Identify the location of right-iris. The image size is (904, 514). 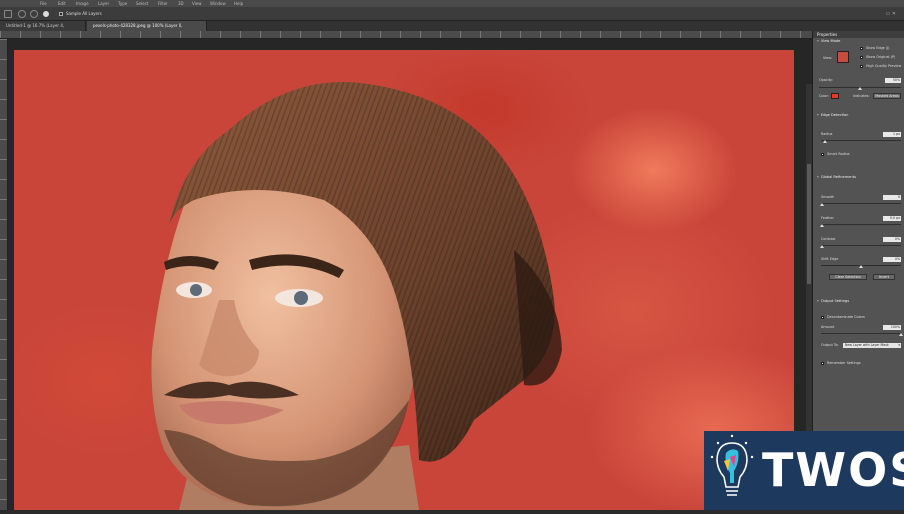
(301, 298).